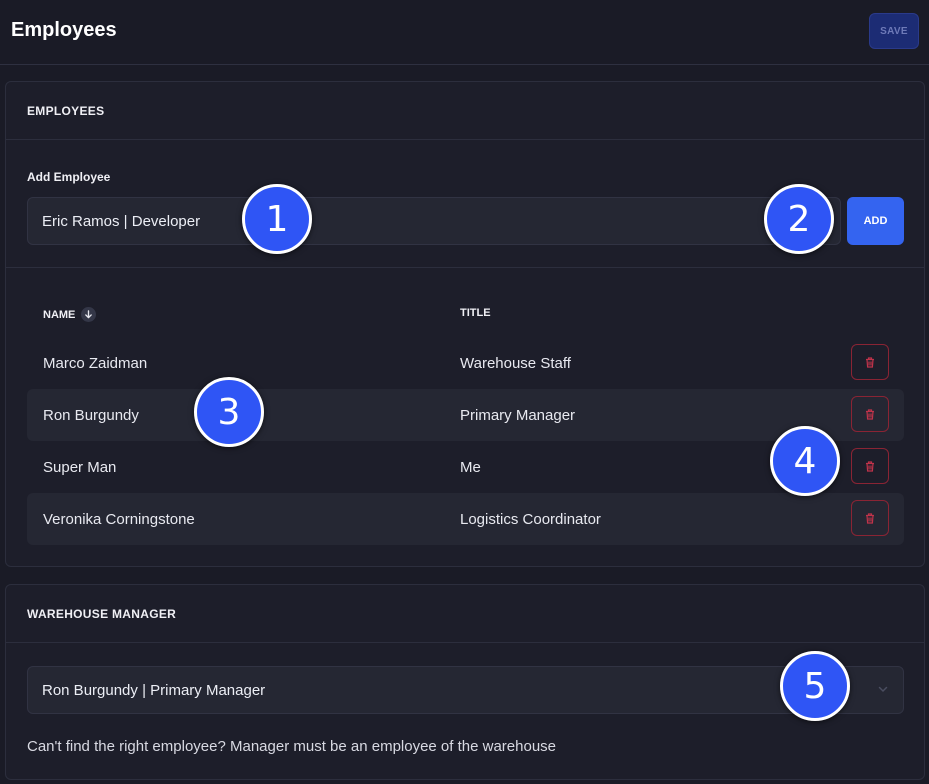 The image size is (929, 784). Describe the element at coordinates (464, 32) in the screenshot. I see `top-bar: Employees SAVE` at that location.